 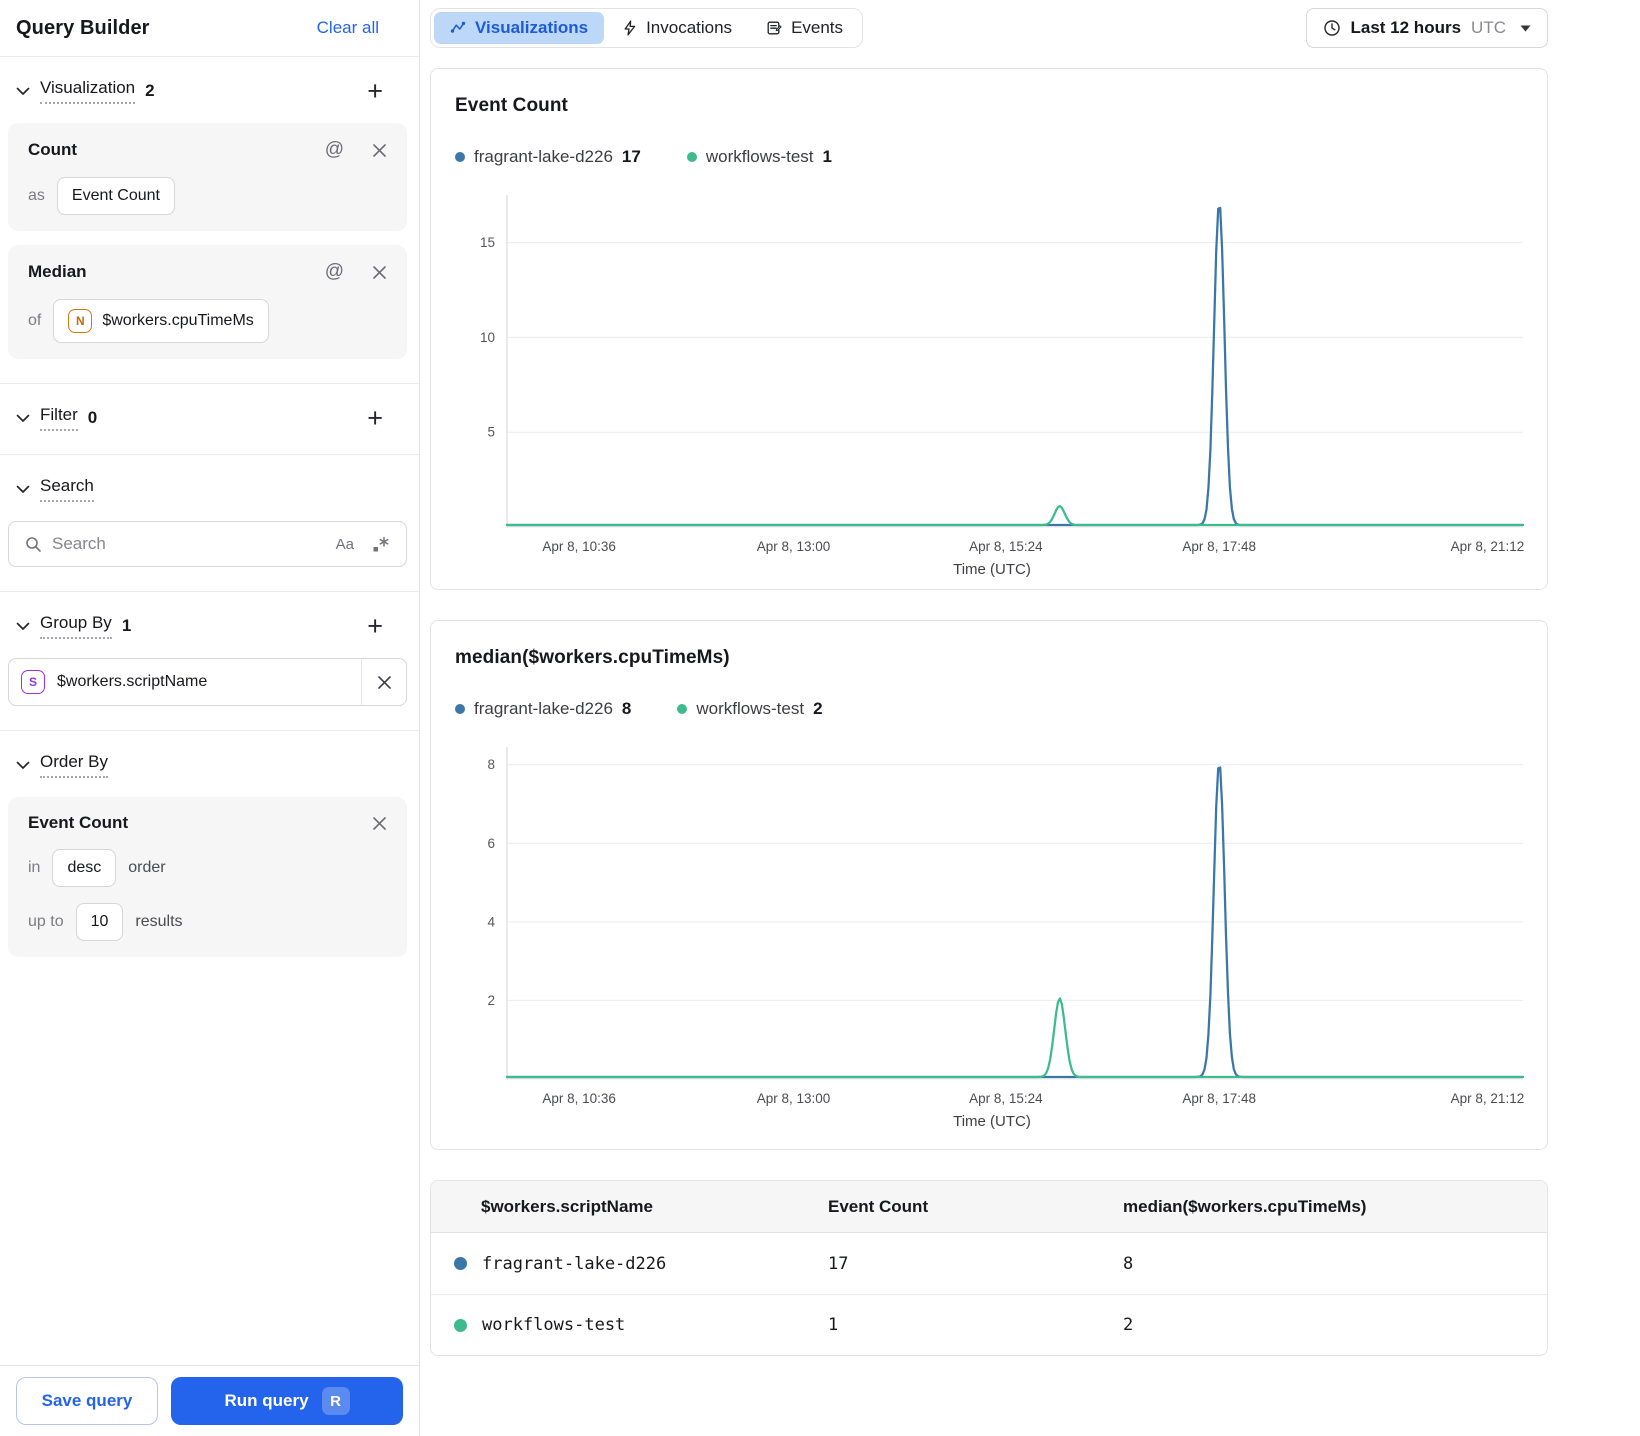 I want to click on series-color-dot, so click(x=460, y=1263).